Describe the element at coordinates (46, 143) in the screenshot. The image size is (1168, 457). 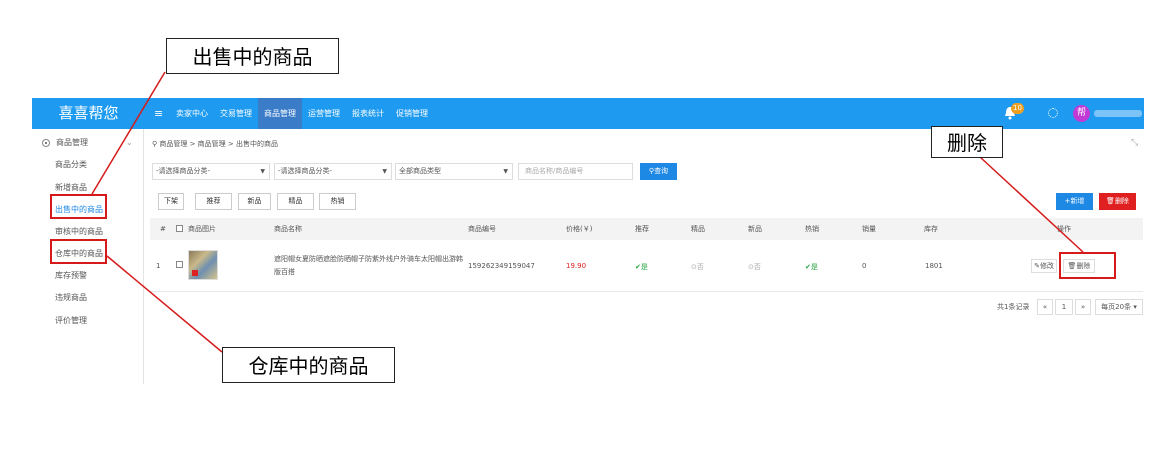
I see `radio-icon` at that location.